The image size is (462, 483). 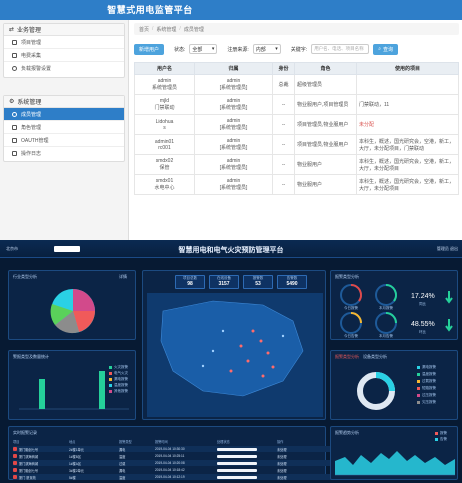 What do you see at coordinates (407, 144) in the screenshot?
I see `project-cell: 本科生，概述，国光研究会，空港，新工，大厅，未分配项目，门禁联动` at bounding box center [407, 144].